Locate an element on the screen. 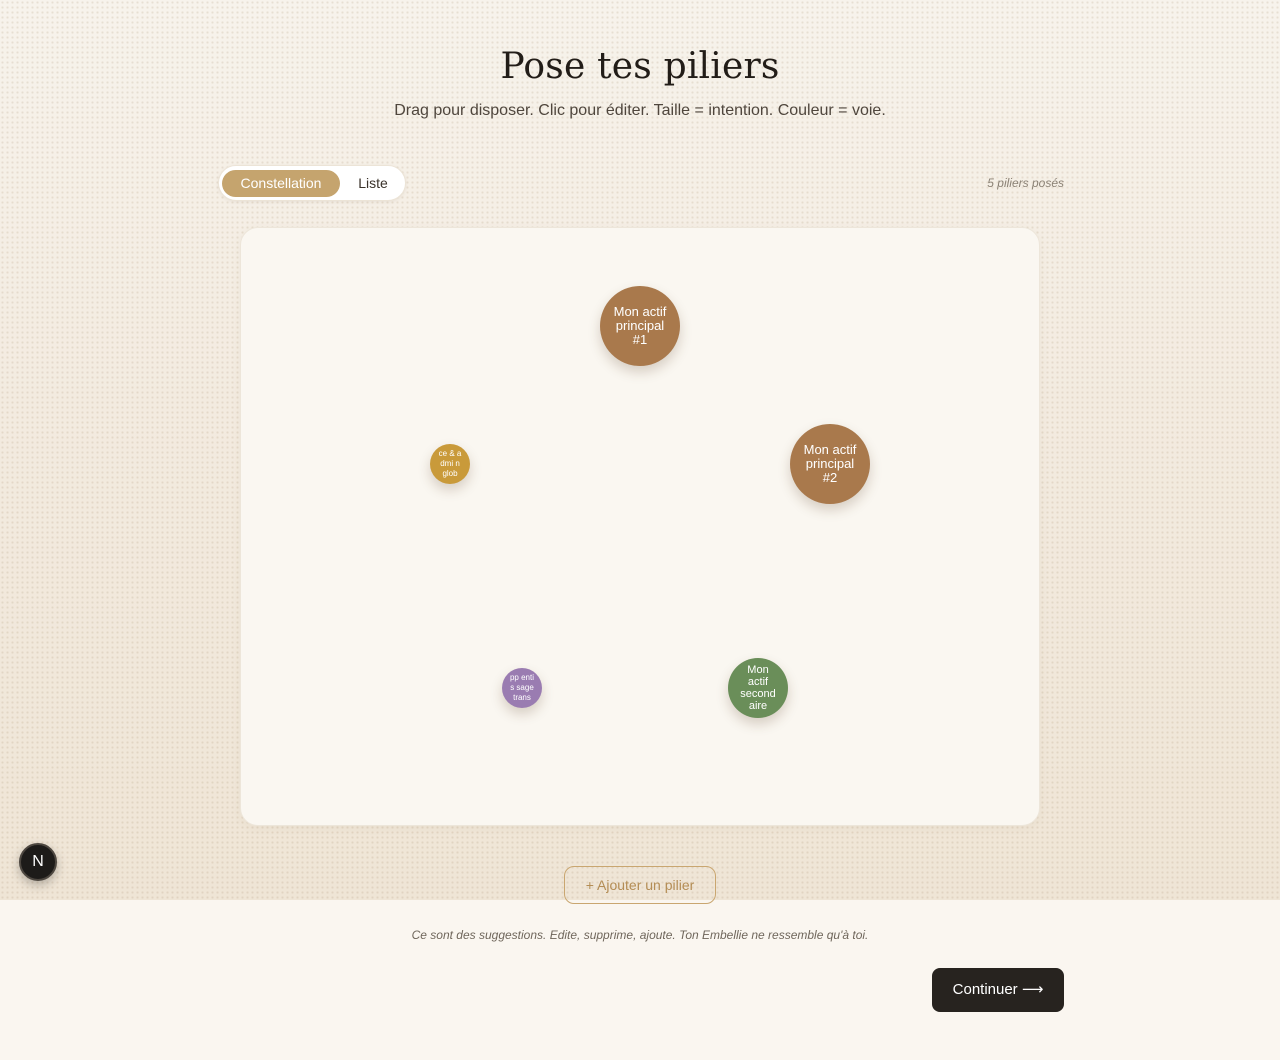 The image size is (1280, 1060). pillar-count: 5 piliers posés is located at coordinates (1025, 183).